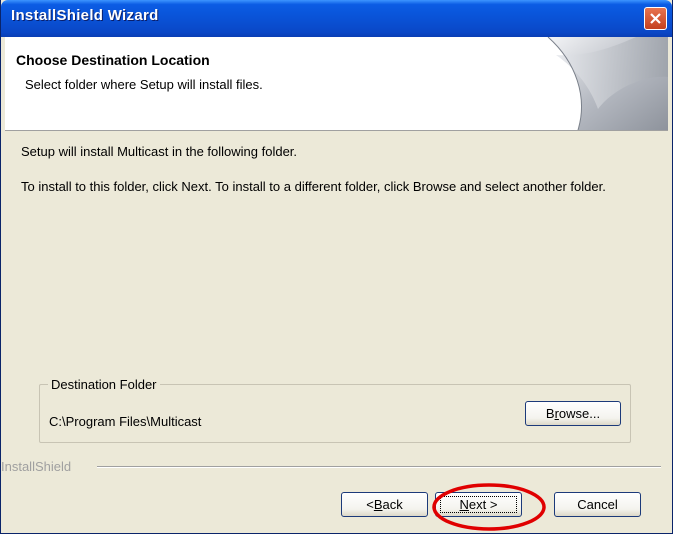 Image resolution: width=673 pixels, height=537 pixels. Describe the element at coordinates (125, 421) in the screenshot. I see `destination-path: C:\Program Files\Multicast` at that location.